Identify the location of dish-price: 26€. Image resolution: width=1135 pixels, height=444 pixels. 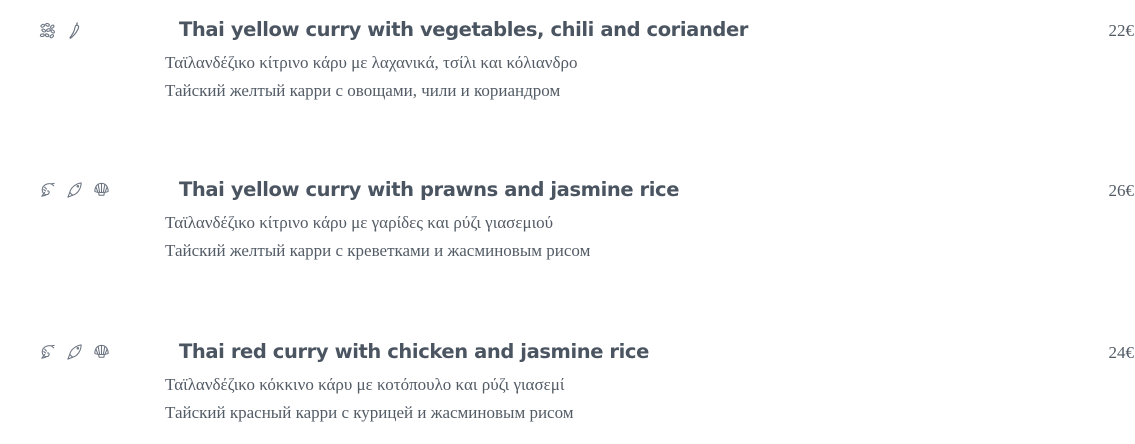
(1121, 190).